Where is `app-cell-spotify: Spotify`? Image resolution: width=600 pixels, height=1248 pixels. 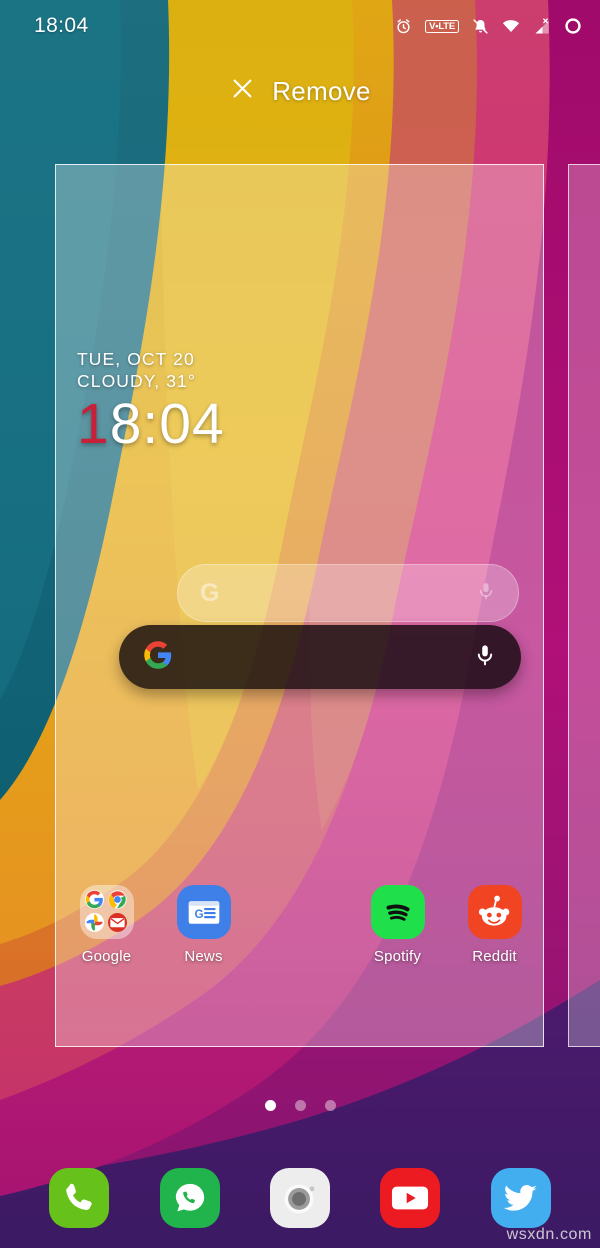 app-cell-spotify: Spotify is located at coordinates (397, 925).